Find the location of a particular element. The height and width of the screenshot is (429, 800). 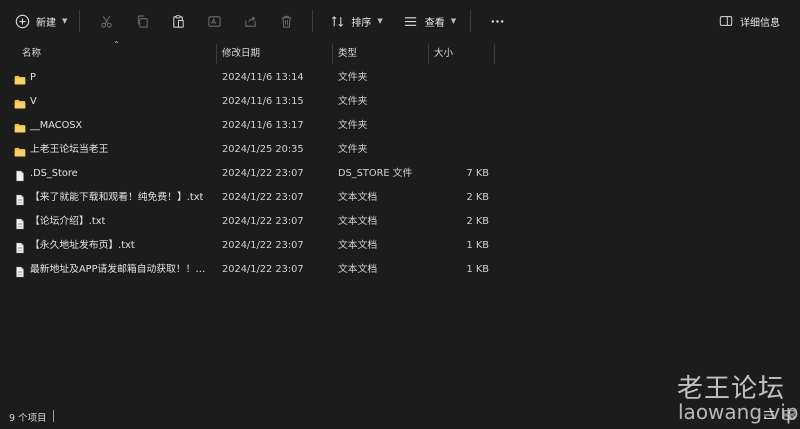

rename-icon is located at coordinates (214, 21).